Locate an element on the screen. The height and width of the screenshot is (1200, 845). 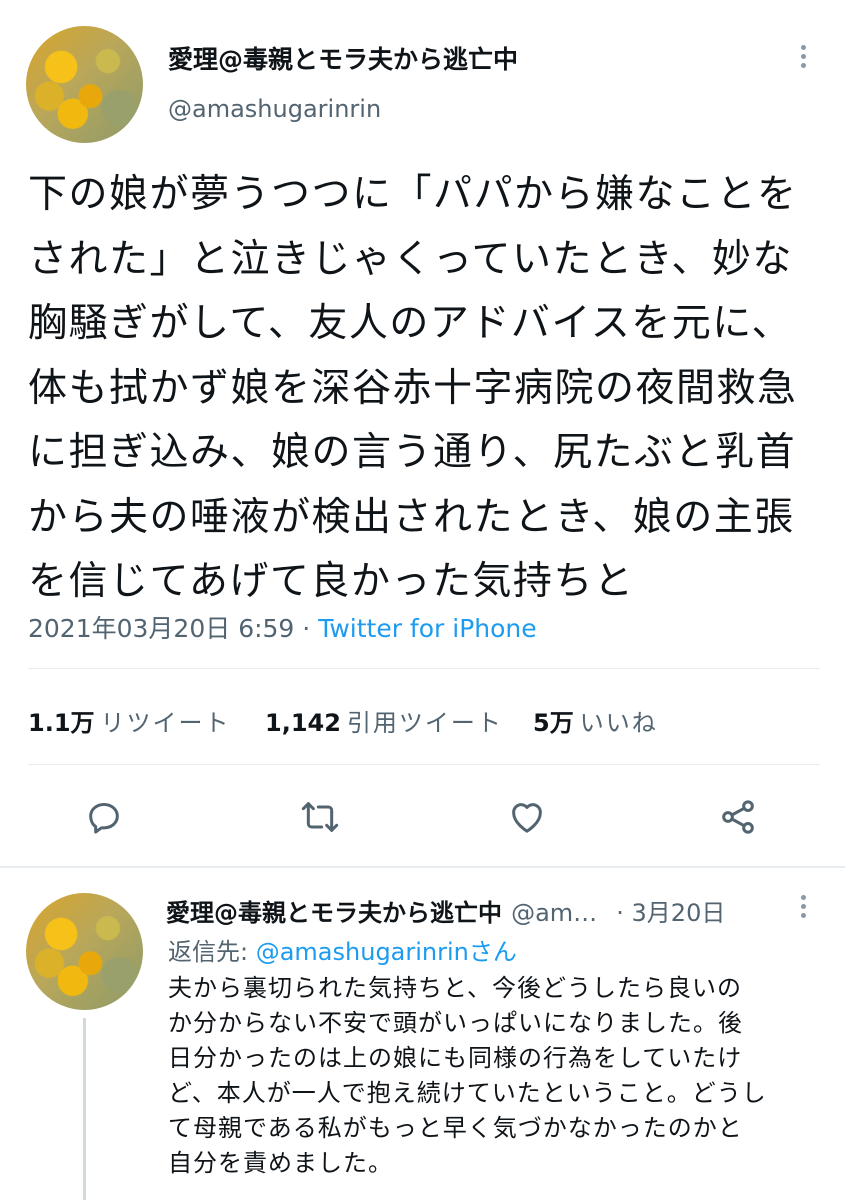
main-tweet-avatar is located at coordinates (84, 84).